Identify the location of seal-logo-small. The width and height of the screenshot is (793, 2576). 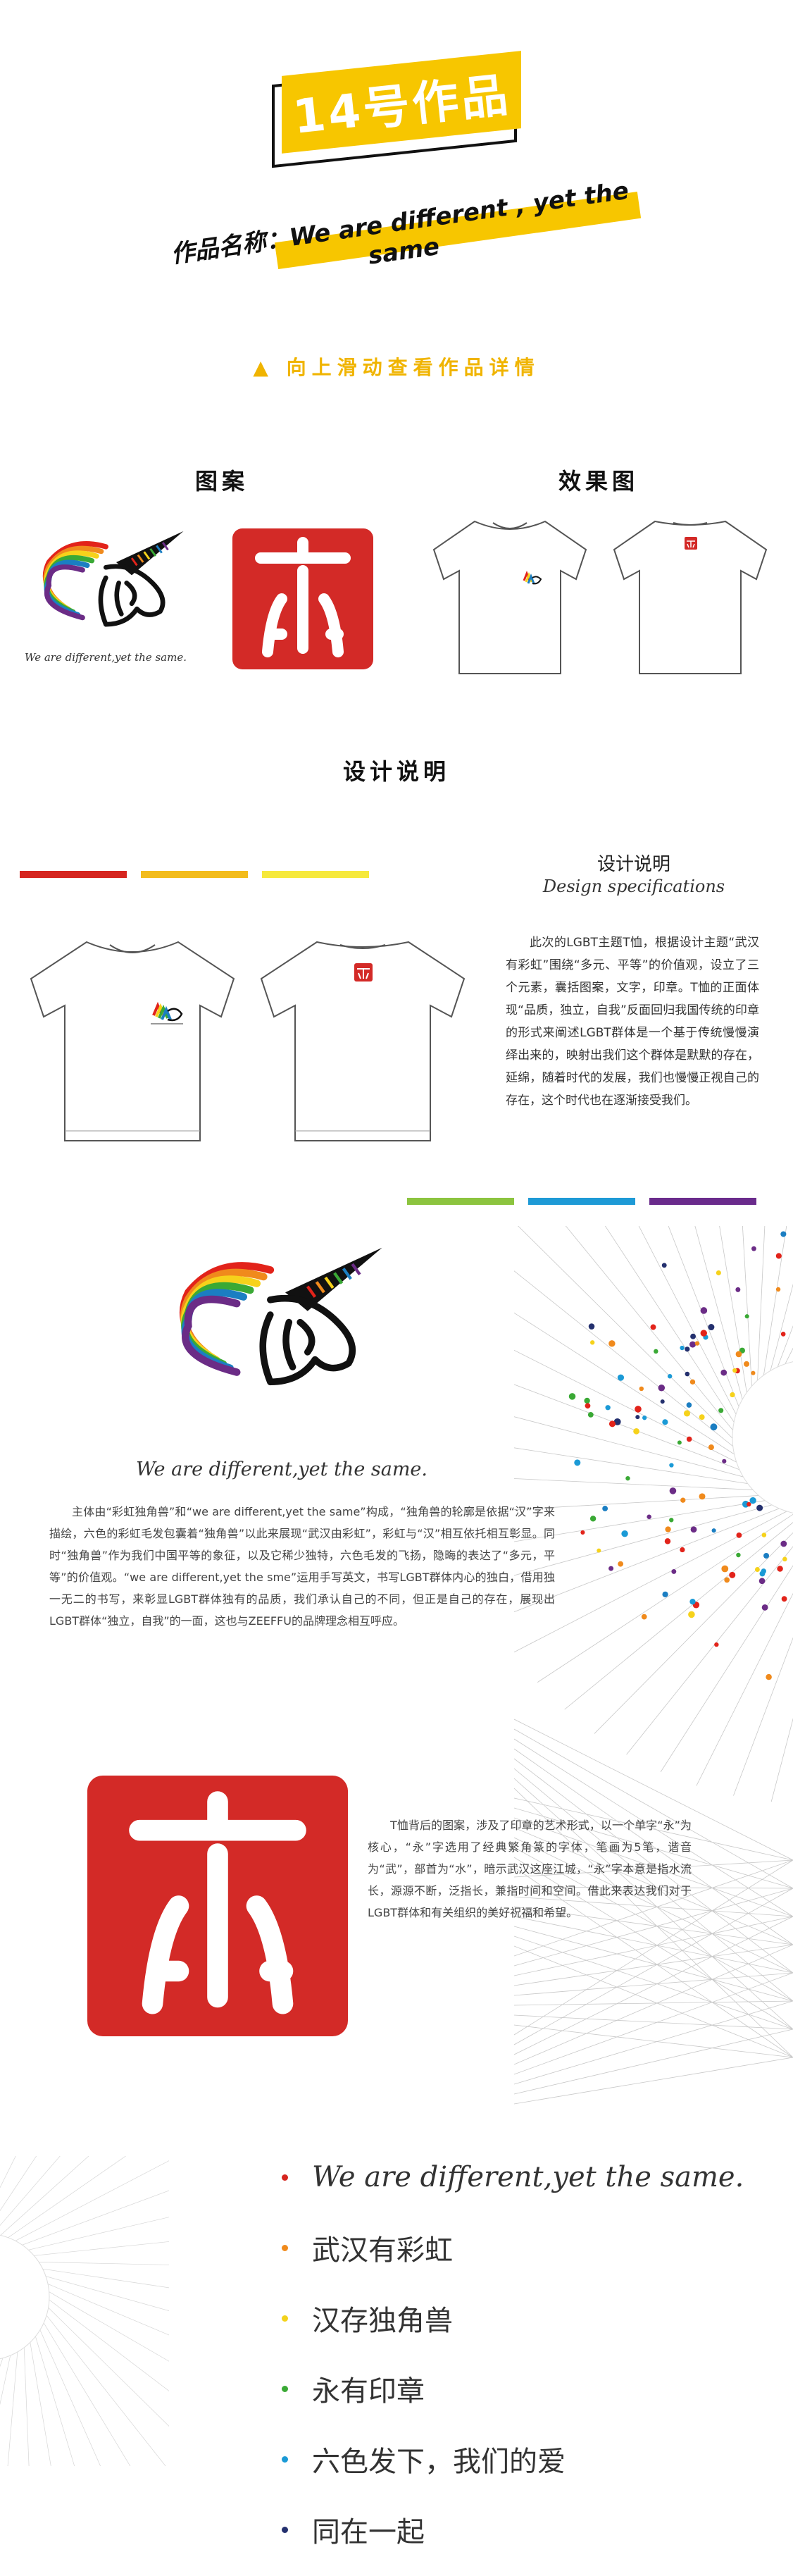
(302, 598).